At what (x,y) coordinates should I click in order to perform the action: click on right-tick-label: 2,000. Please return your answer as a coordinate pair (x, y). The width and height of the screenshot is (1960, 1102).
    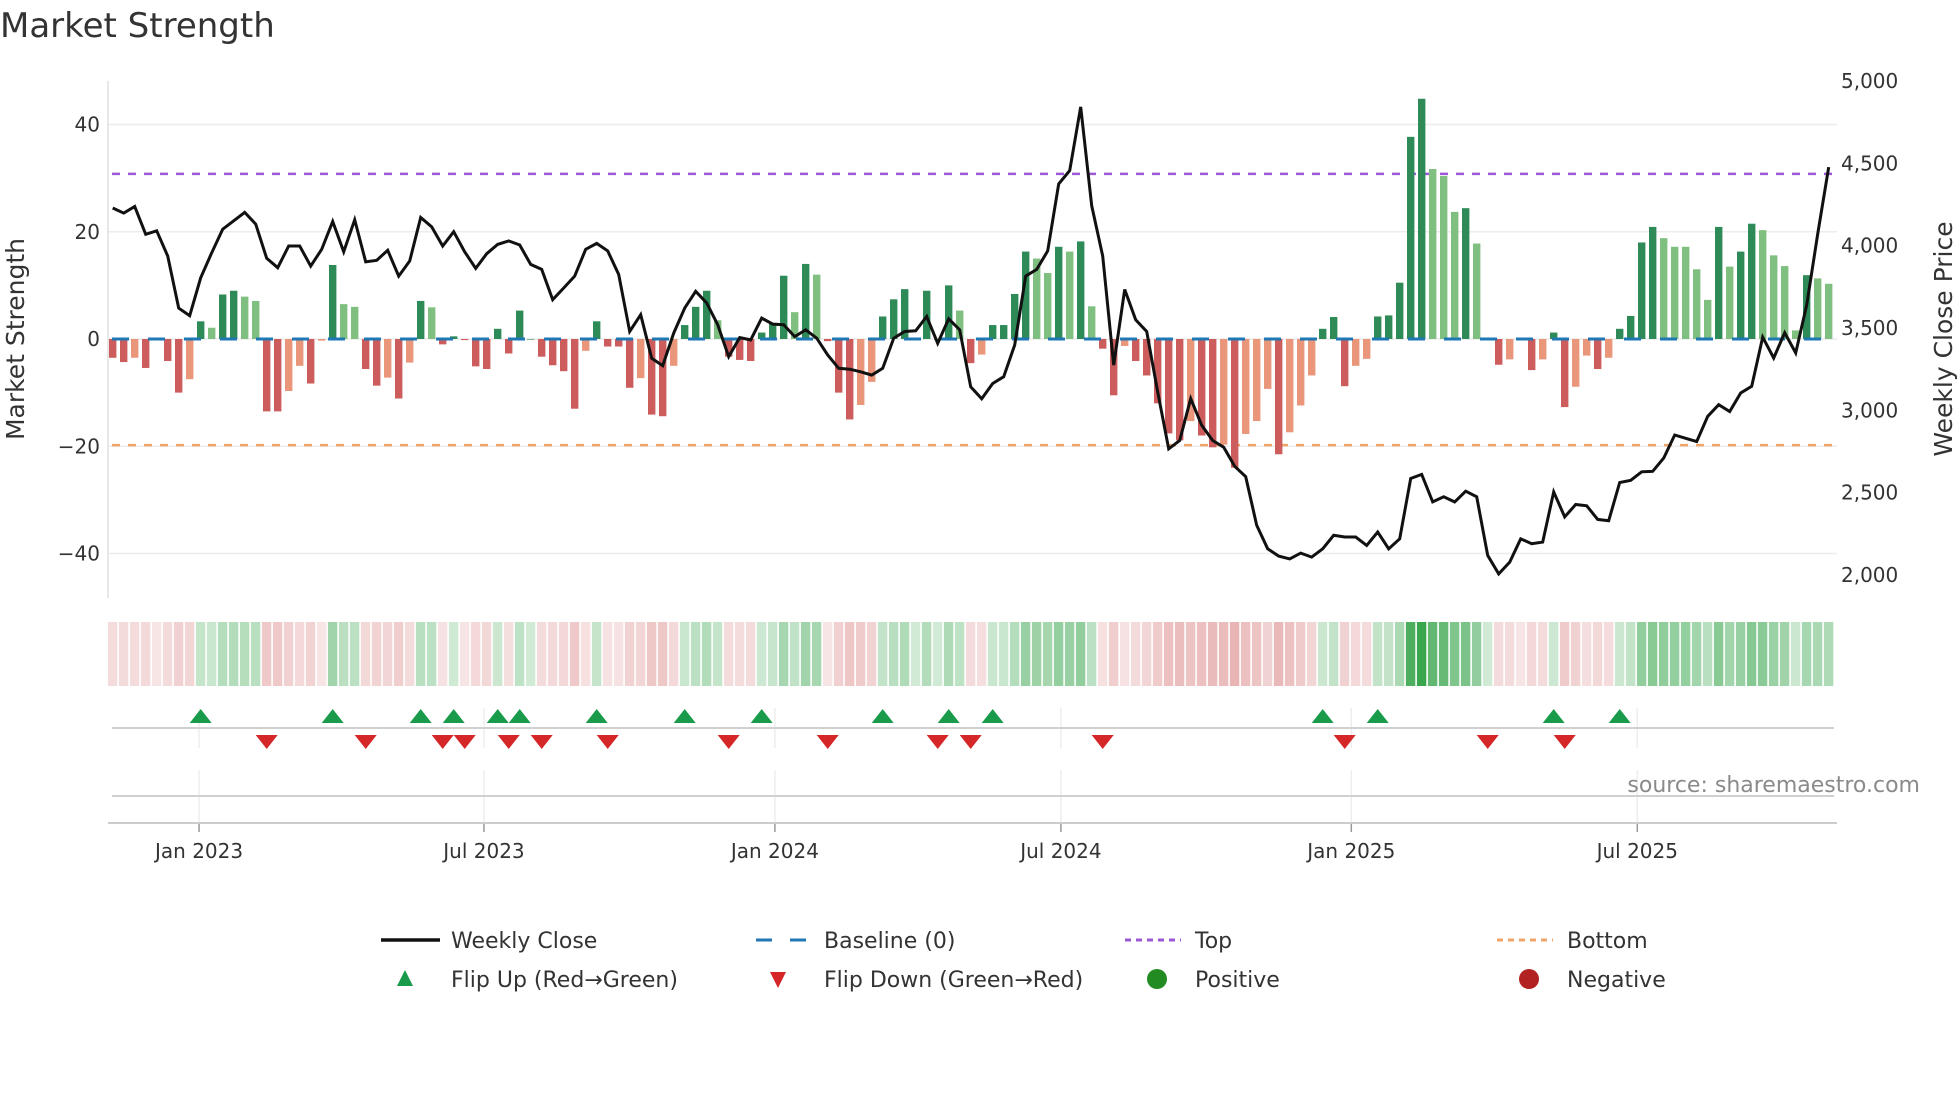
    Looking at the image, I should click on (1869, 575).